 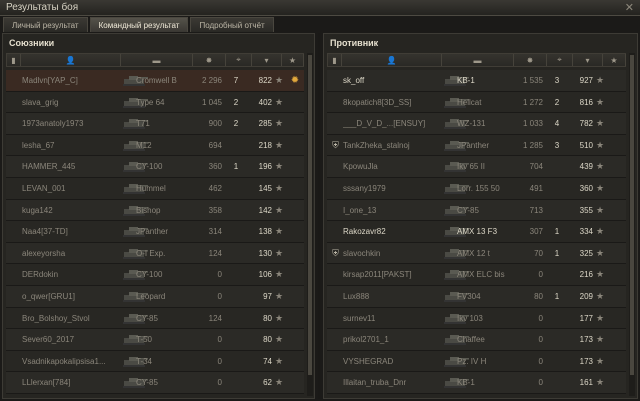 I want to click on player-row: Rakozavr82 AMX 13 F3 307 1 334 ★, so click(x=476, y=232).